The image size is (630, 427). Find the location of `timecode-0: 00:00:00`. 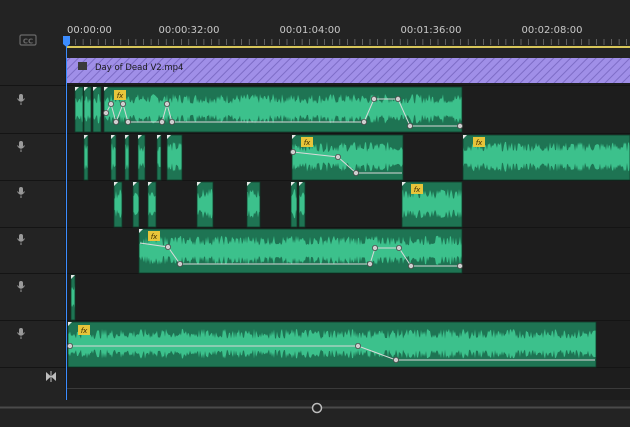

timecode-0: 00:00:00 is located at coordinates (89, 30).